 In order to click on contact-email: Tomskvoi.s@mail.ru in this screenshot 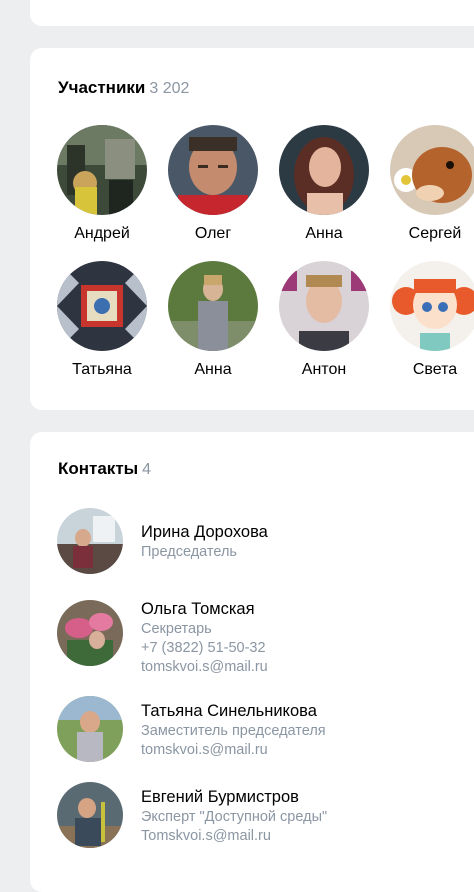, I will do `click(234, 836)`.